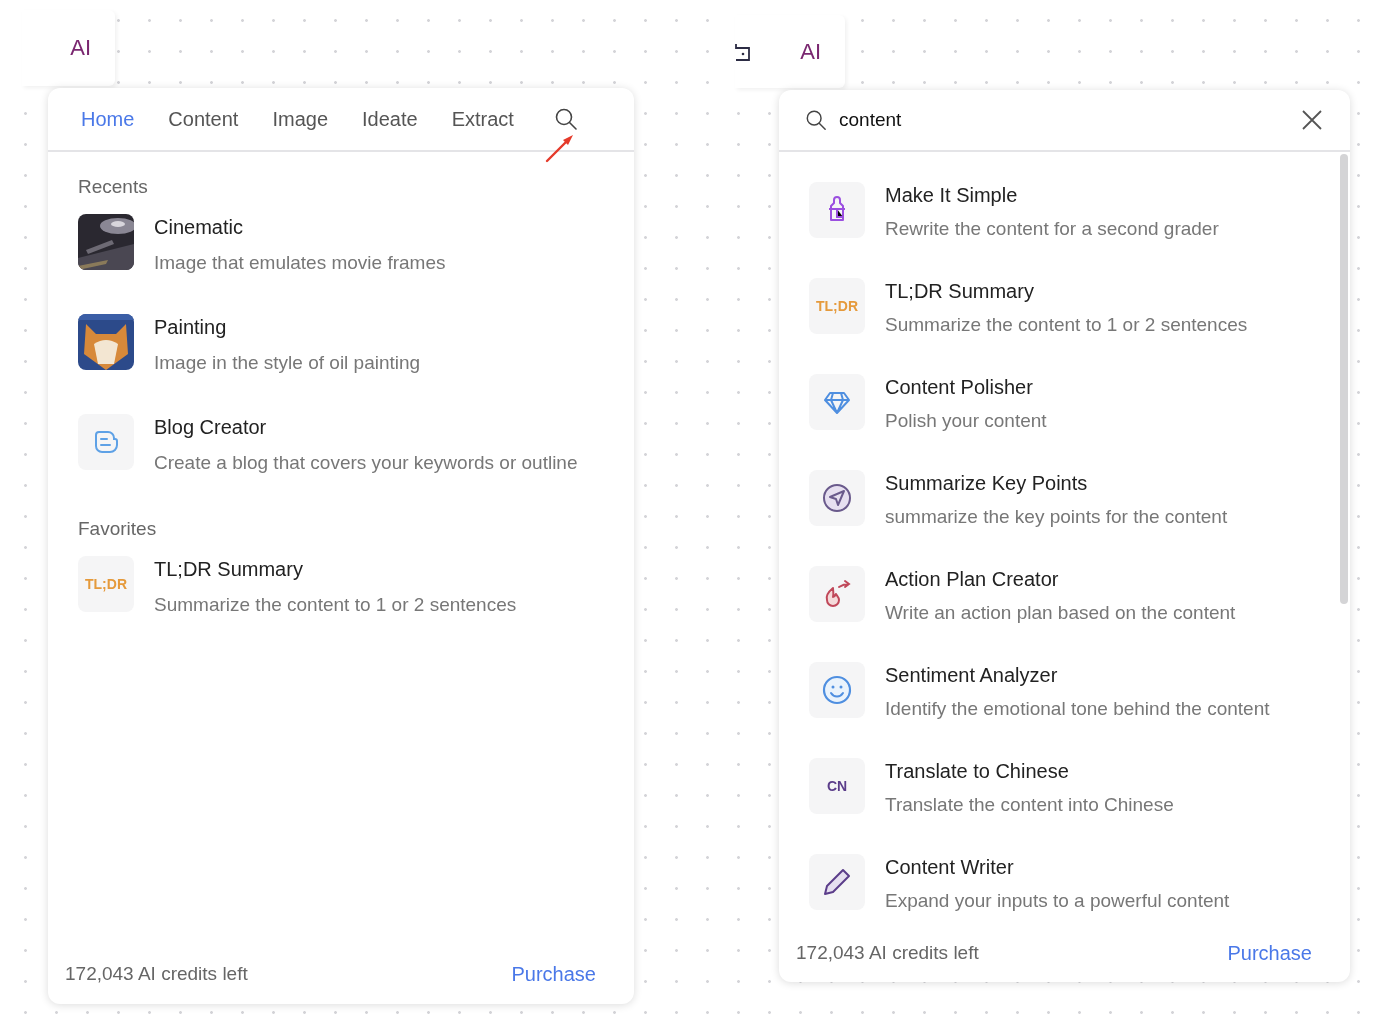 The height and width of the screenshot is (1024, 1374). What do you see at coordinates (966, 421) in the screenshot?
I see `item-description: Polish your content` at bounding box center [966, 421].